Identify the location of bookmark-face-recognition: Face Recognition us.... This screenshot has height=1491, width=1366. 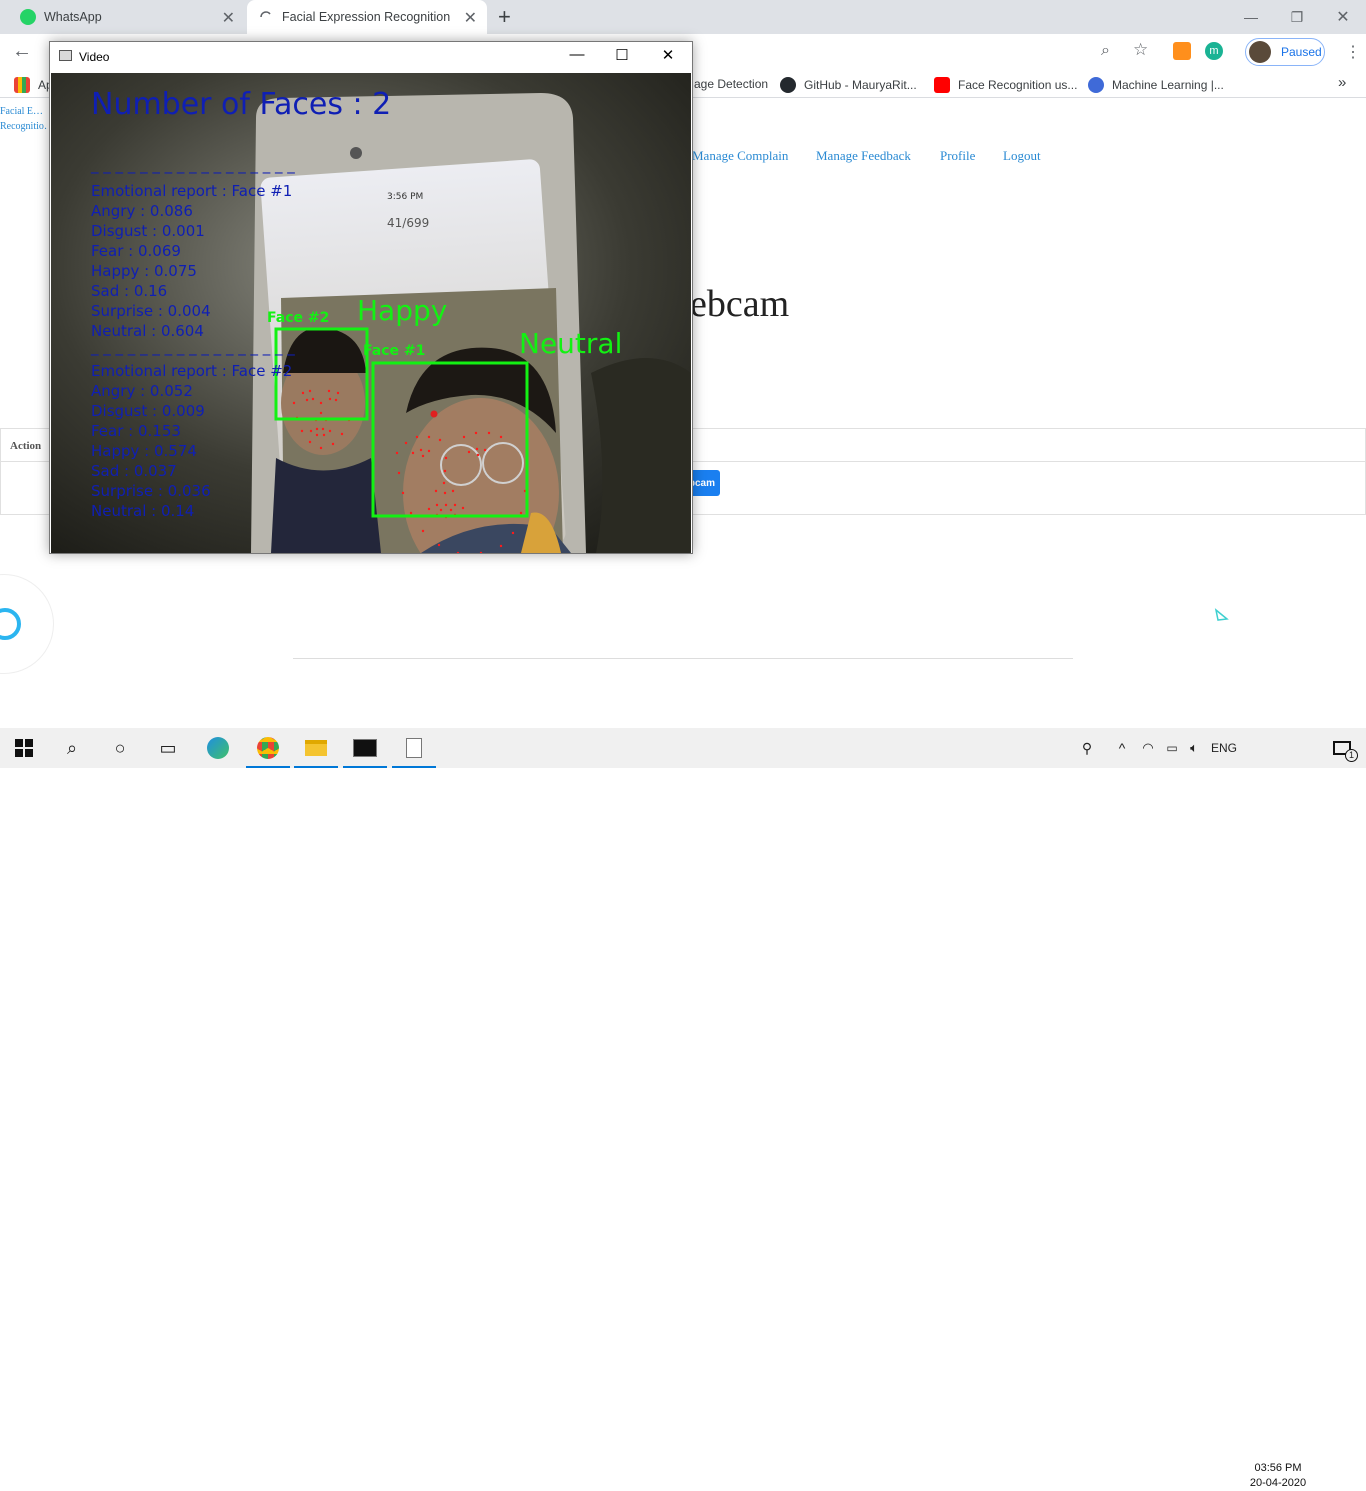
(1005, 85).